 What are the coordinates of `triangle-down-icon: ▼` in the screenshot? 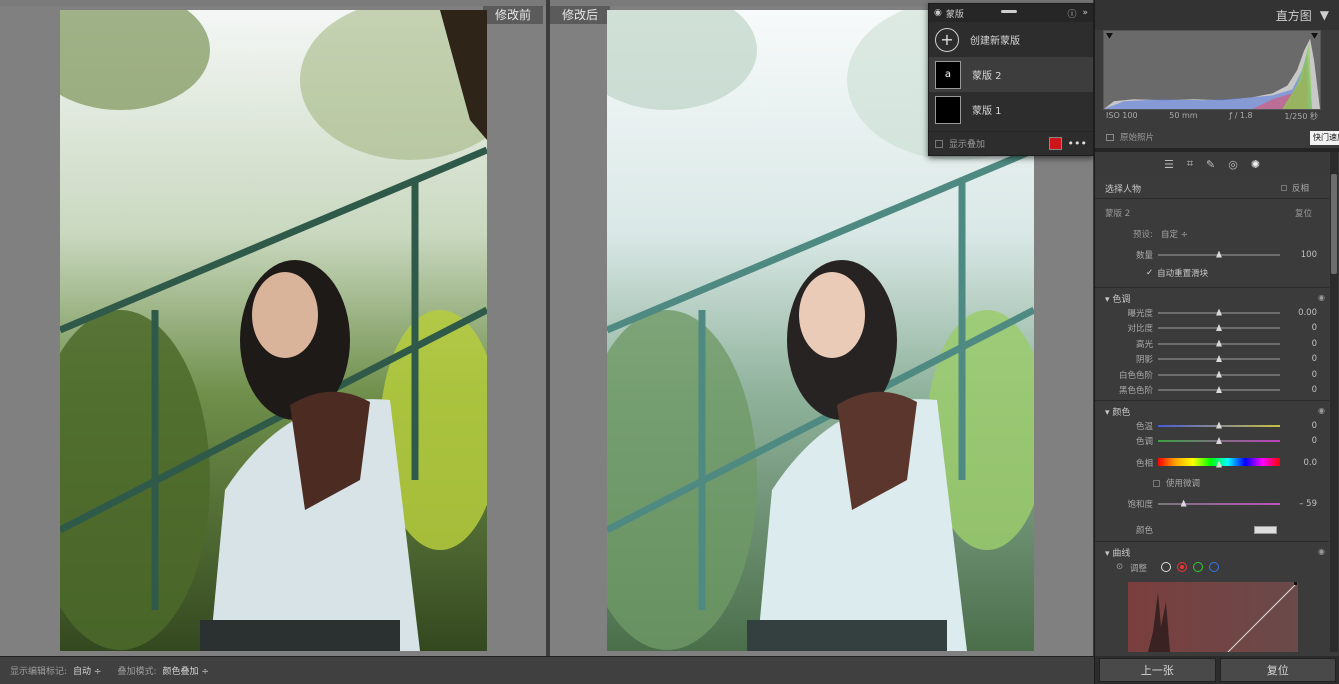 It's located at (1324, 15).